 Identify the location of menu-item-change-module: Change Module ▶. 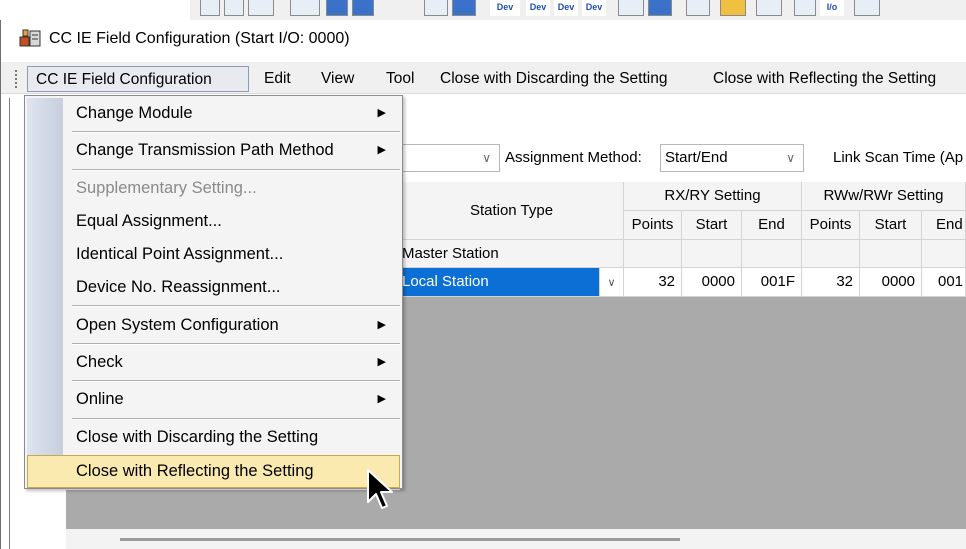
(232, 113).